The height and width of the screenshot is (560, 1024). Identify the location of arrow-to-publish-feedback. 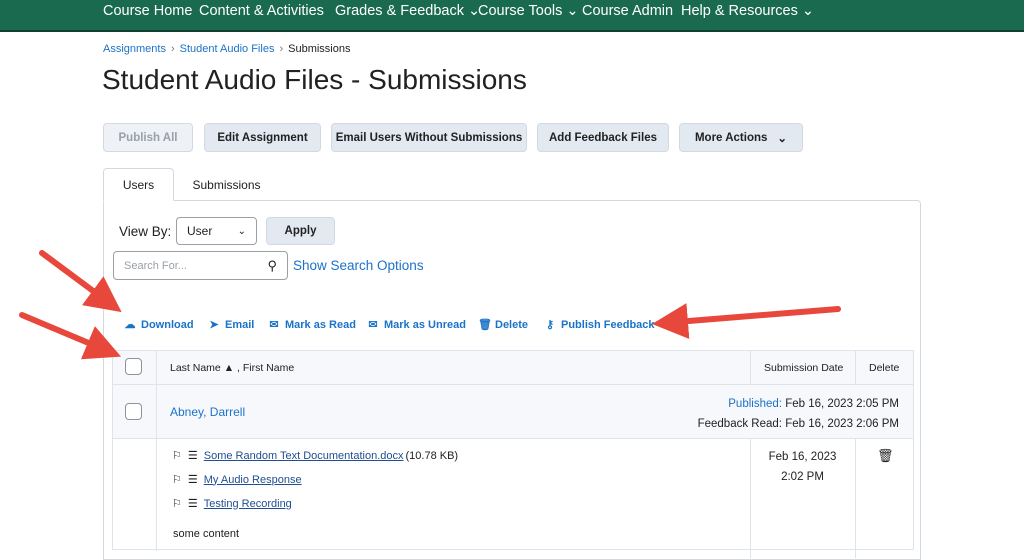
(746, 321).